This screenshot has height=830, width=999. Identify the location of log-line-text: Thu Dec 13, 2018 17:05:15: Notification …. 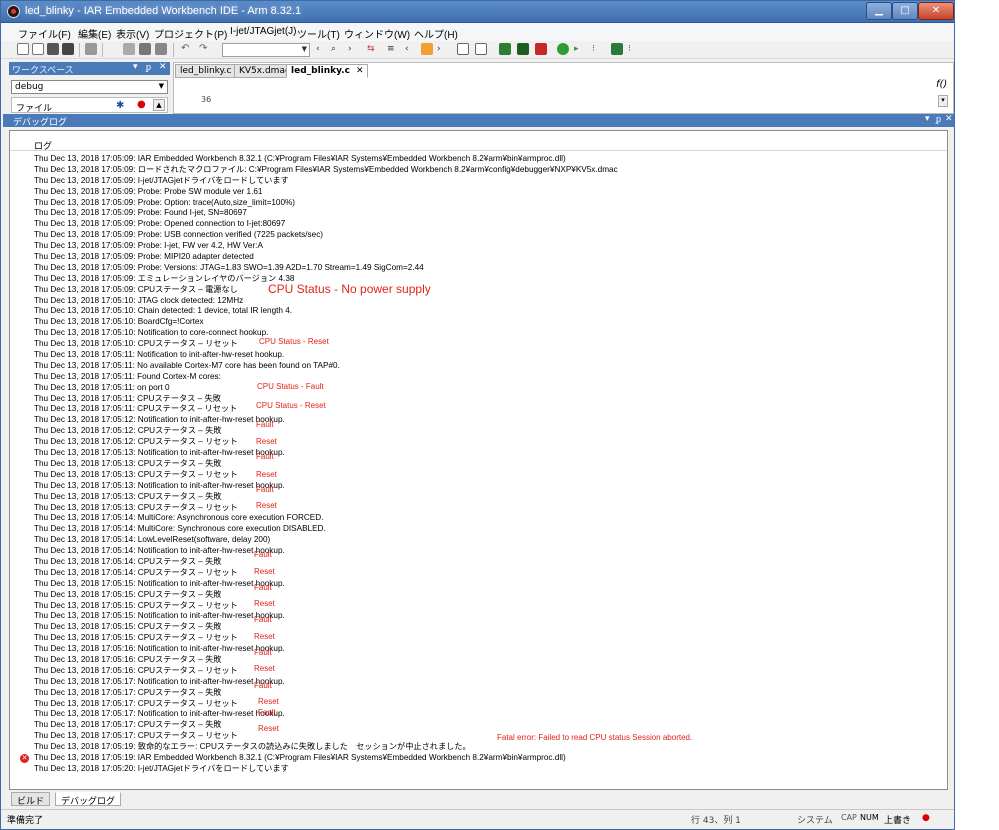
(159, 616).